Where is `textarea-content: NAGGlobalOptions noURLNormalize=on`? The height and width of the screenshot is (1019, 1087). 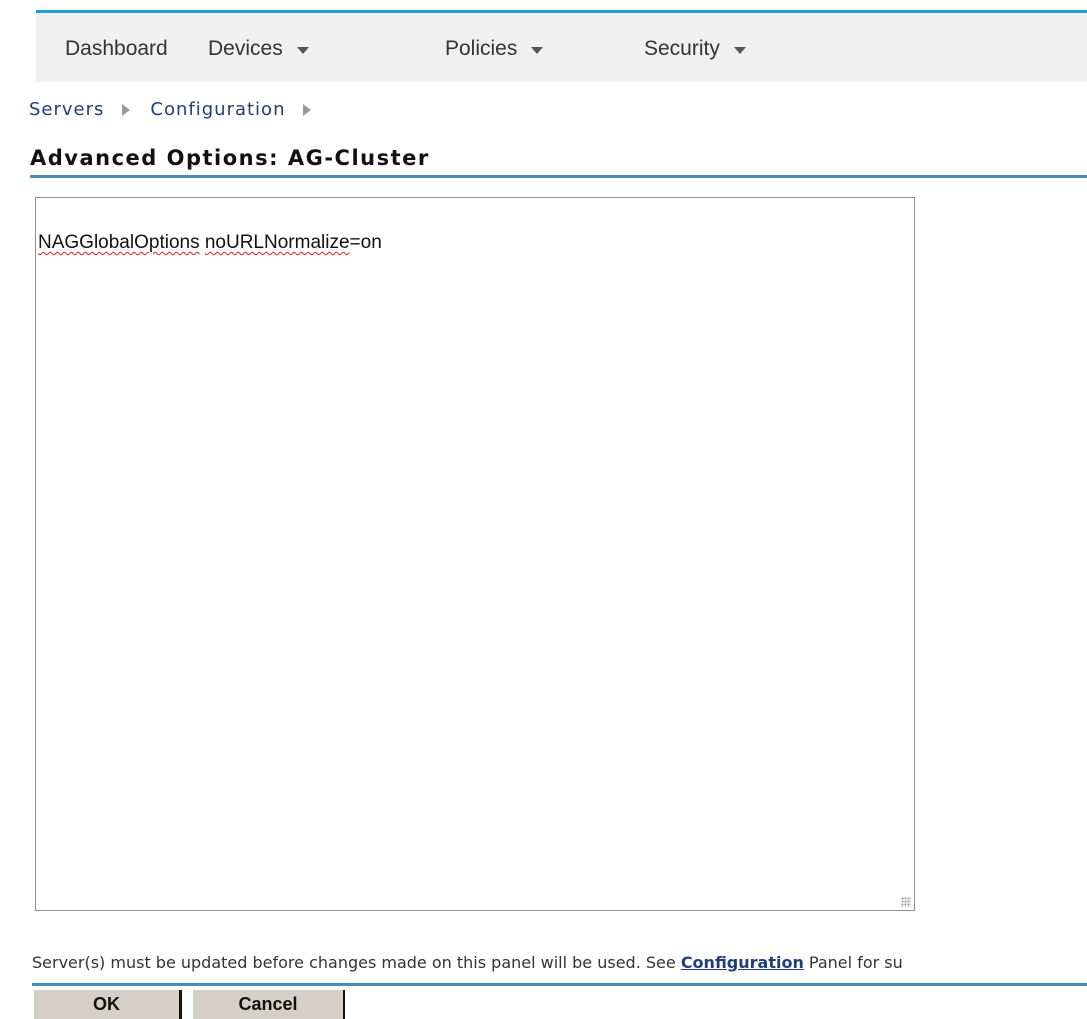 textarea-content: NAGGlobalOptions noURLNormalize=on is located at coordinates (210, 243).